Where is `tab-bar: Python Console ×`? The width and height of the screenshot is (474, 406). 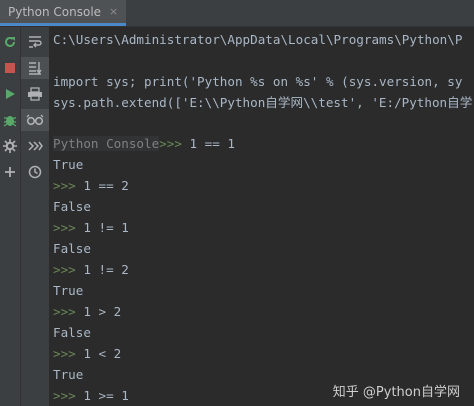 tab-bar: Python Console × is located at coordinates (237, 13).